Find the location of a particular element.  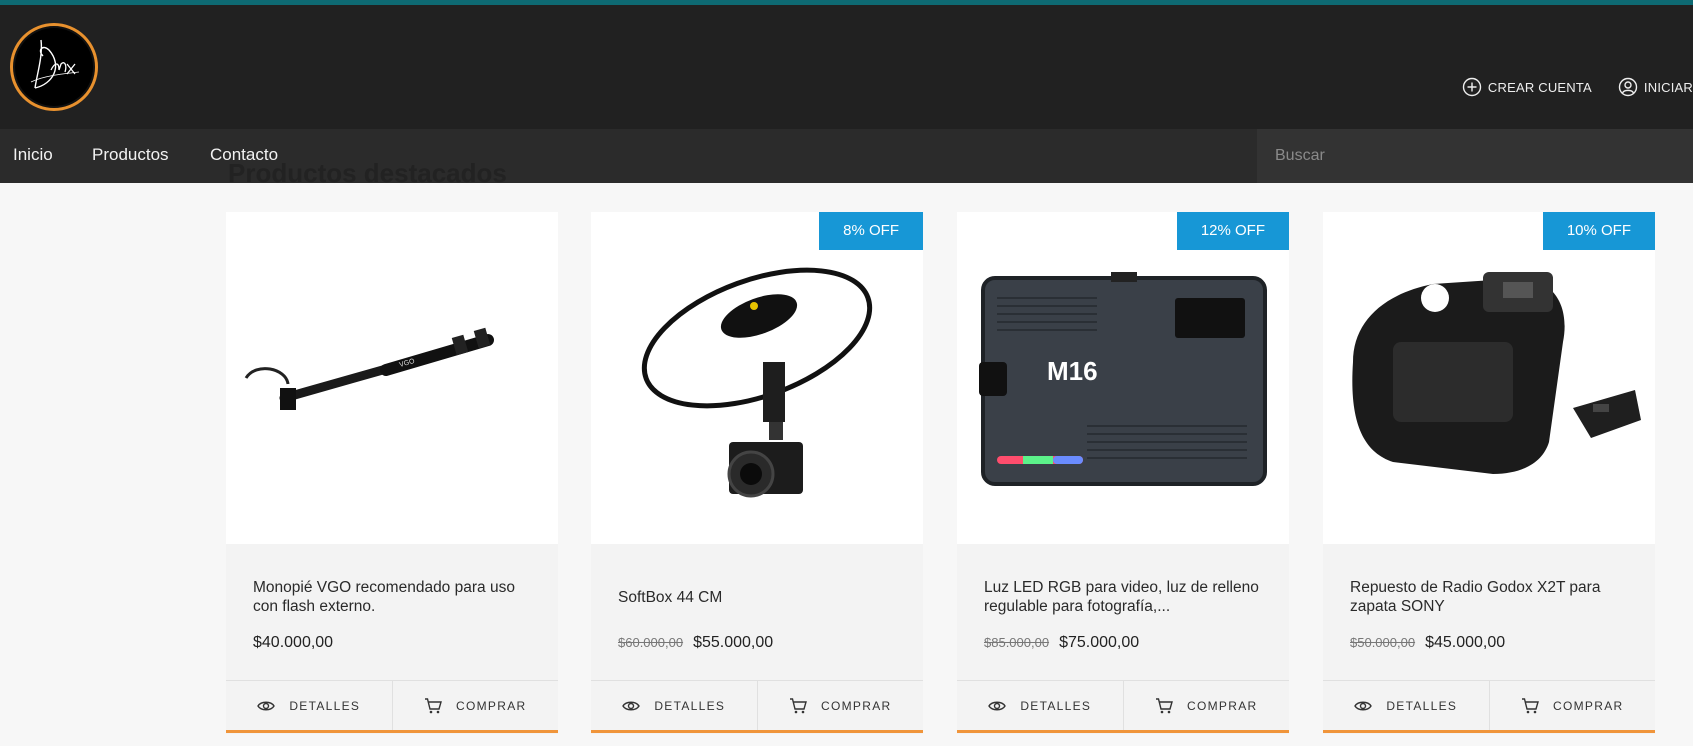

product-image: 8% OFF is located at coordinates (757, 378).